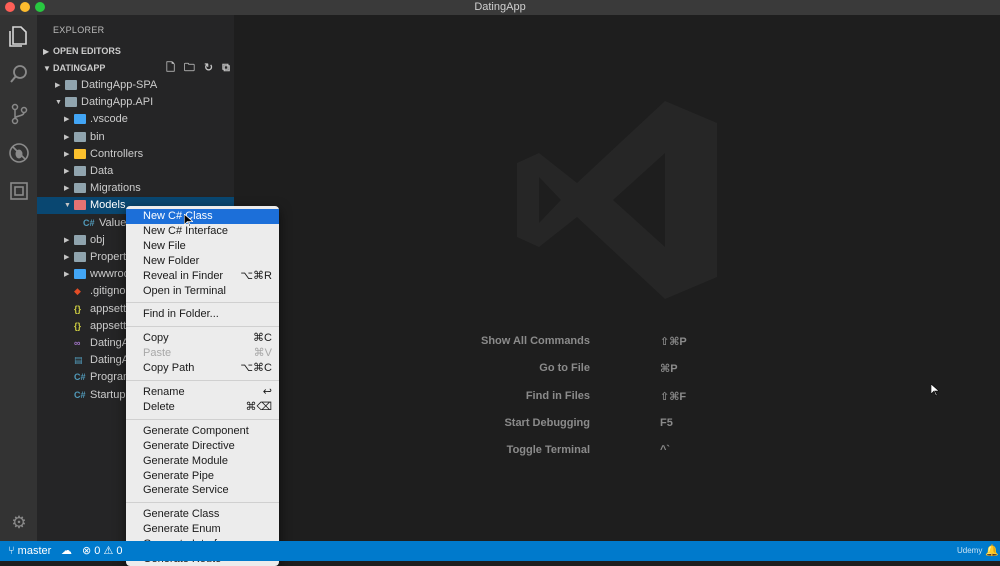 This screenshot has height=566, width=1000. Describe the element at coordinates (181, 514) in the screenshot. I see `menu-item-label: Generate Class` at that location.